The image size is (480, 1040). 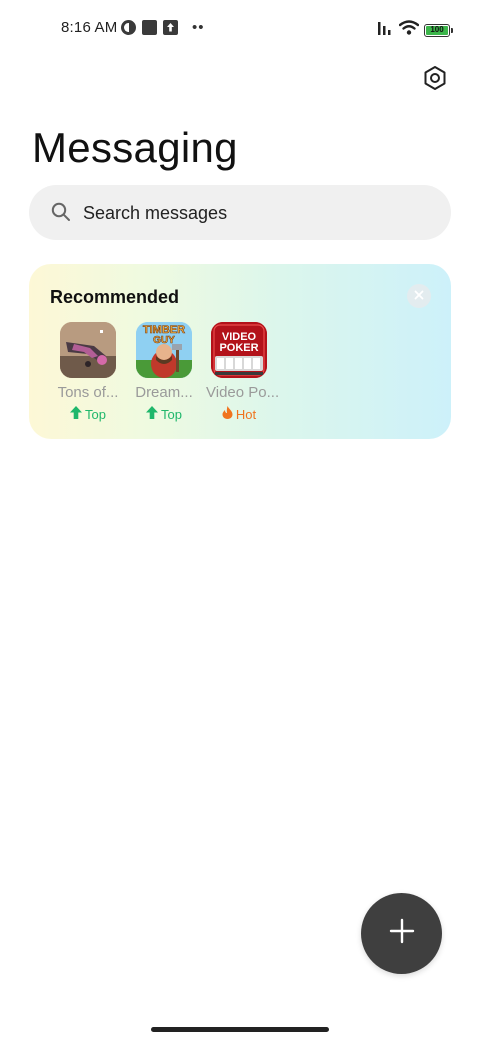 I want to click on timber-guy-app-icon: TIMBER GUY, so click(x=164, y=350).